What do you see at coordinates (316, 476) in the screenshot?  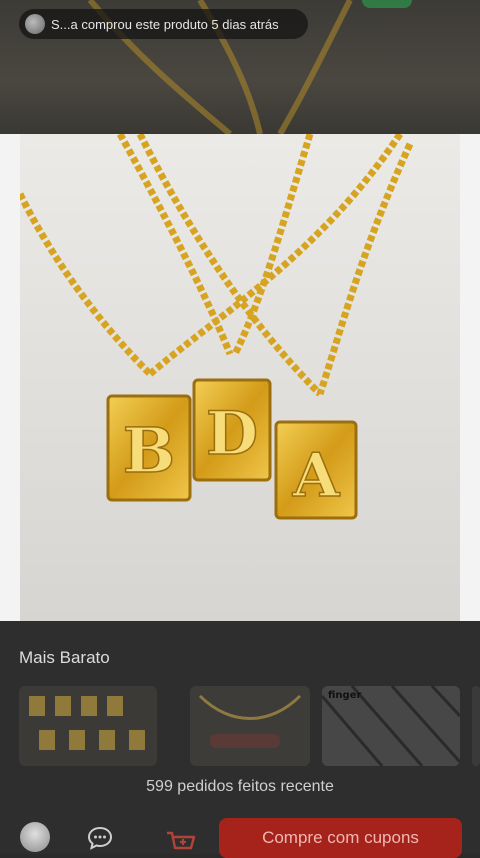 I see `svg-text: A` at bounding box center [316, 476].